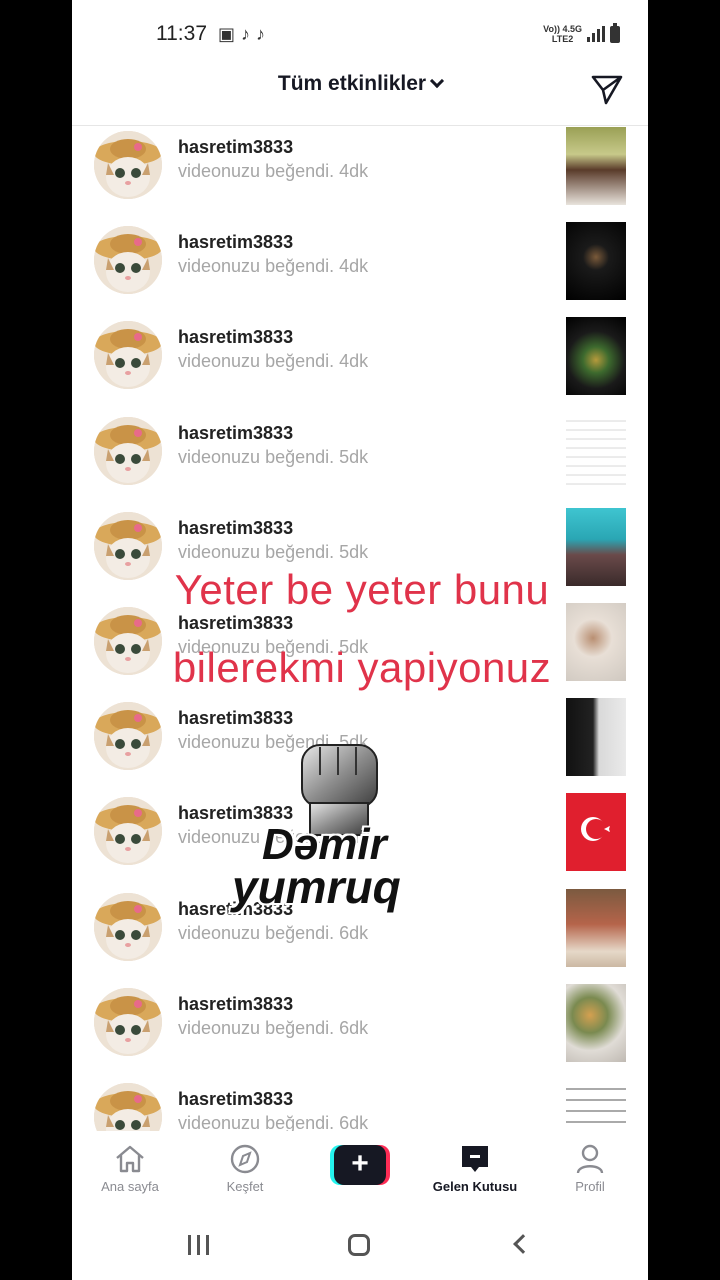 Image resolution: width=720 pixels, height=1280 pixels. Describe the element at coordinates (360, 441) in the screenshot. I see `notification-row: hasretim3833 videonuzu beğendi. 5dk` at that location.